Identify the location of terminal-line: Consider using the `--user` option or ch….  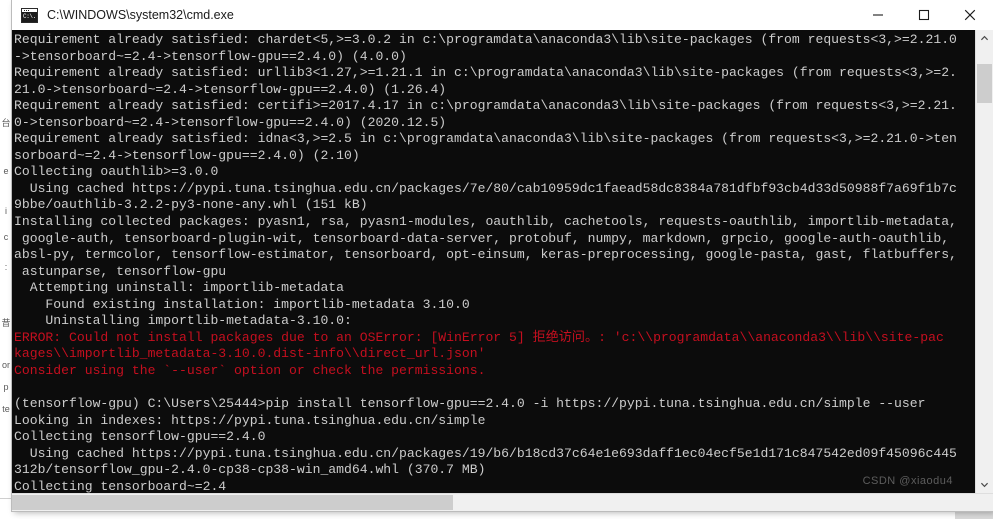
(250, 370).